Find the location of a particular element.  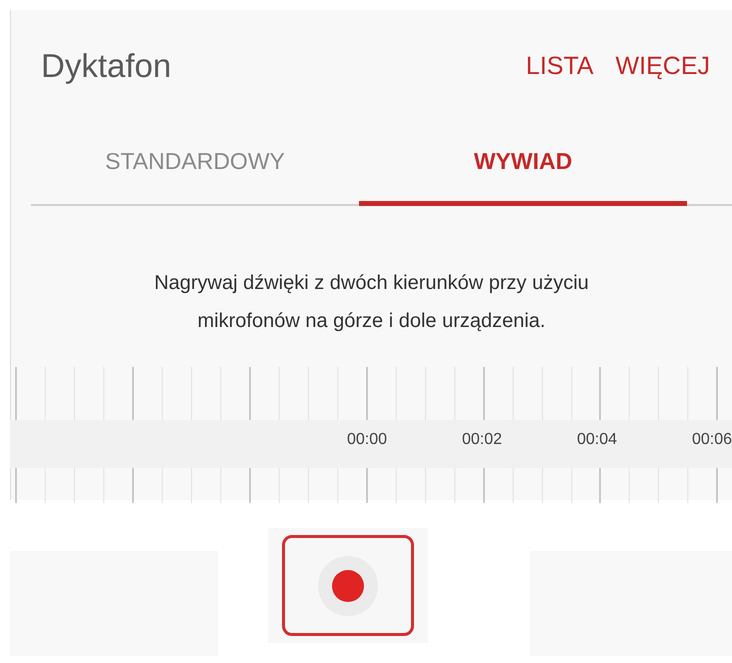

record-icon is located at coordinates (348, 585).